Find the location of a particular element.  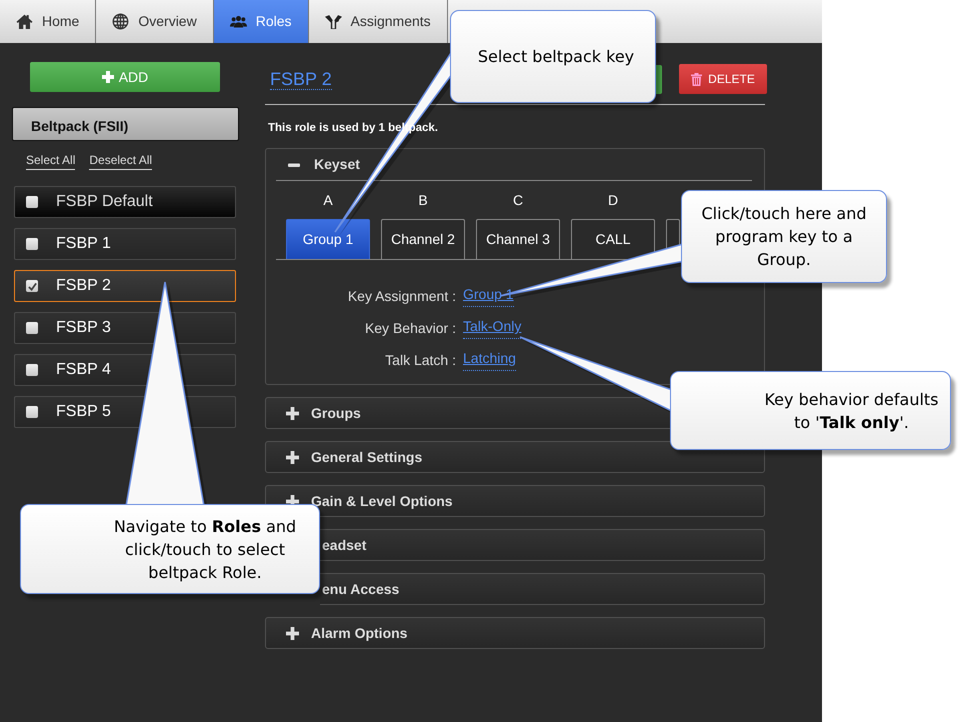

panel-title: eadset is located at coordinates (344, 545).